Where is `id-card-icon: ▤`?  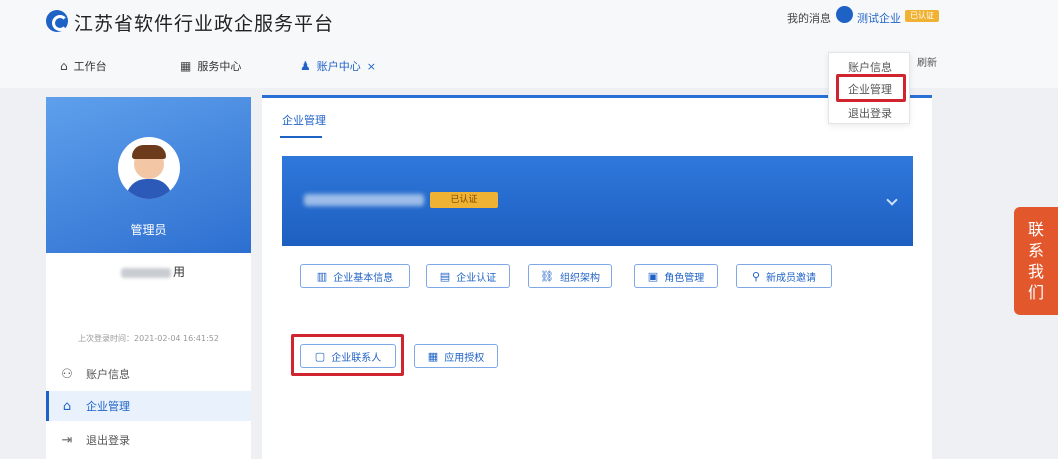
id-card-icon: ▤ is located at coordinates (445, 276).